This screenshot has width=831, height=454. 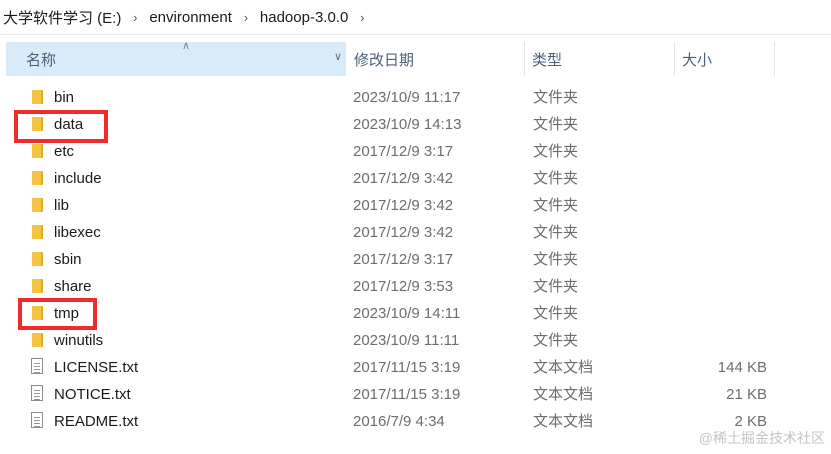 I want to click on breadcrumb-item-drive: 大学软件学习 (E:), so click(x=62, y=17).